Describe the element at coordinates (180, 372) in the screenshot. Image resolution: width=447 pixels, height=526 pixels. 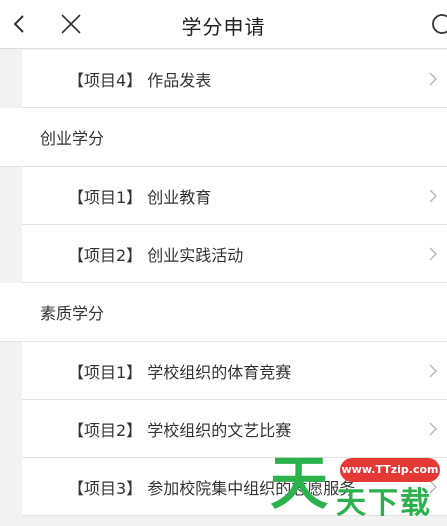
I see `list-item-label: 【项目1】 学校组织的体育竞赛` at that location.